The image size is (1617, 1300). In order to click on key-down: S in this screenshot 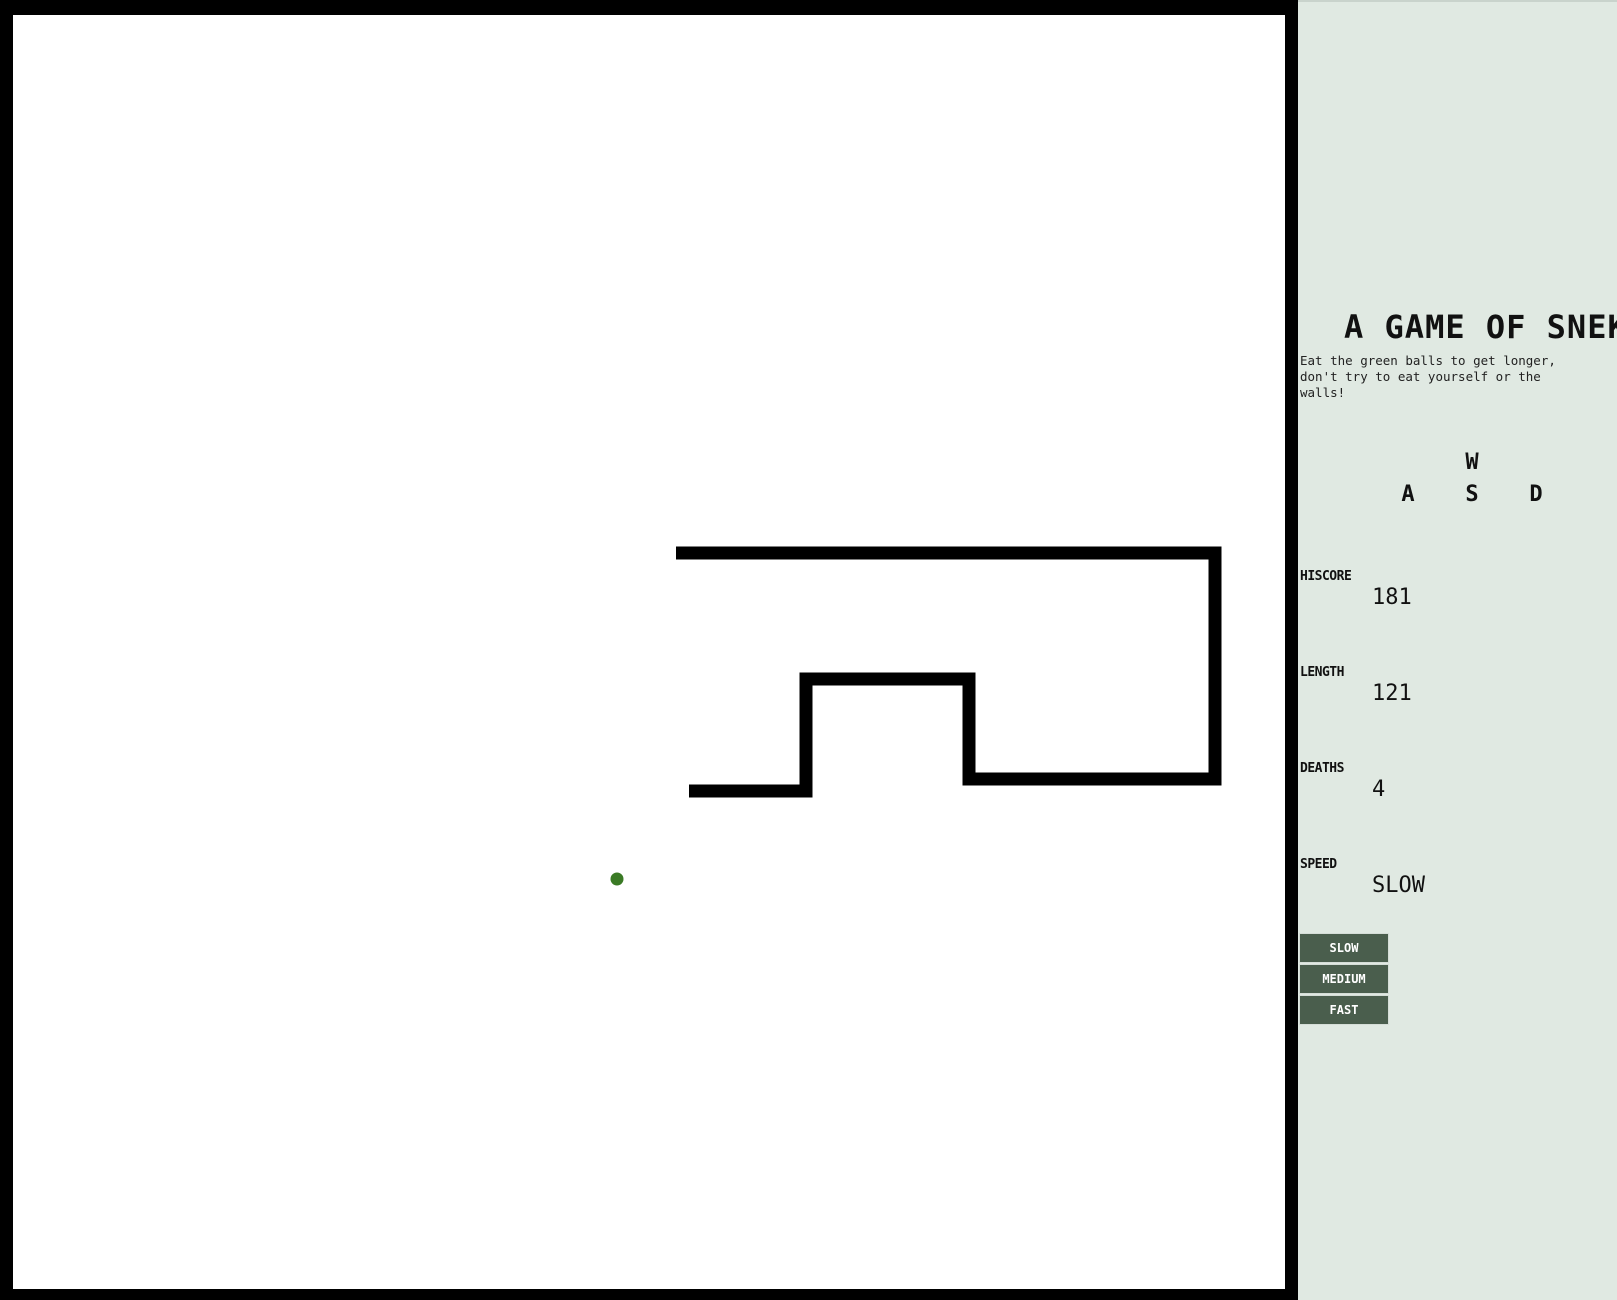, I will do `click(1472, 494)`.